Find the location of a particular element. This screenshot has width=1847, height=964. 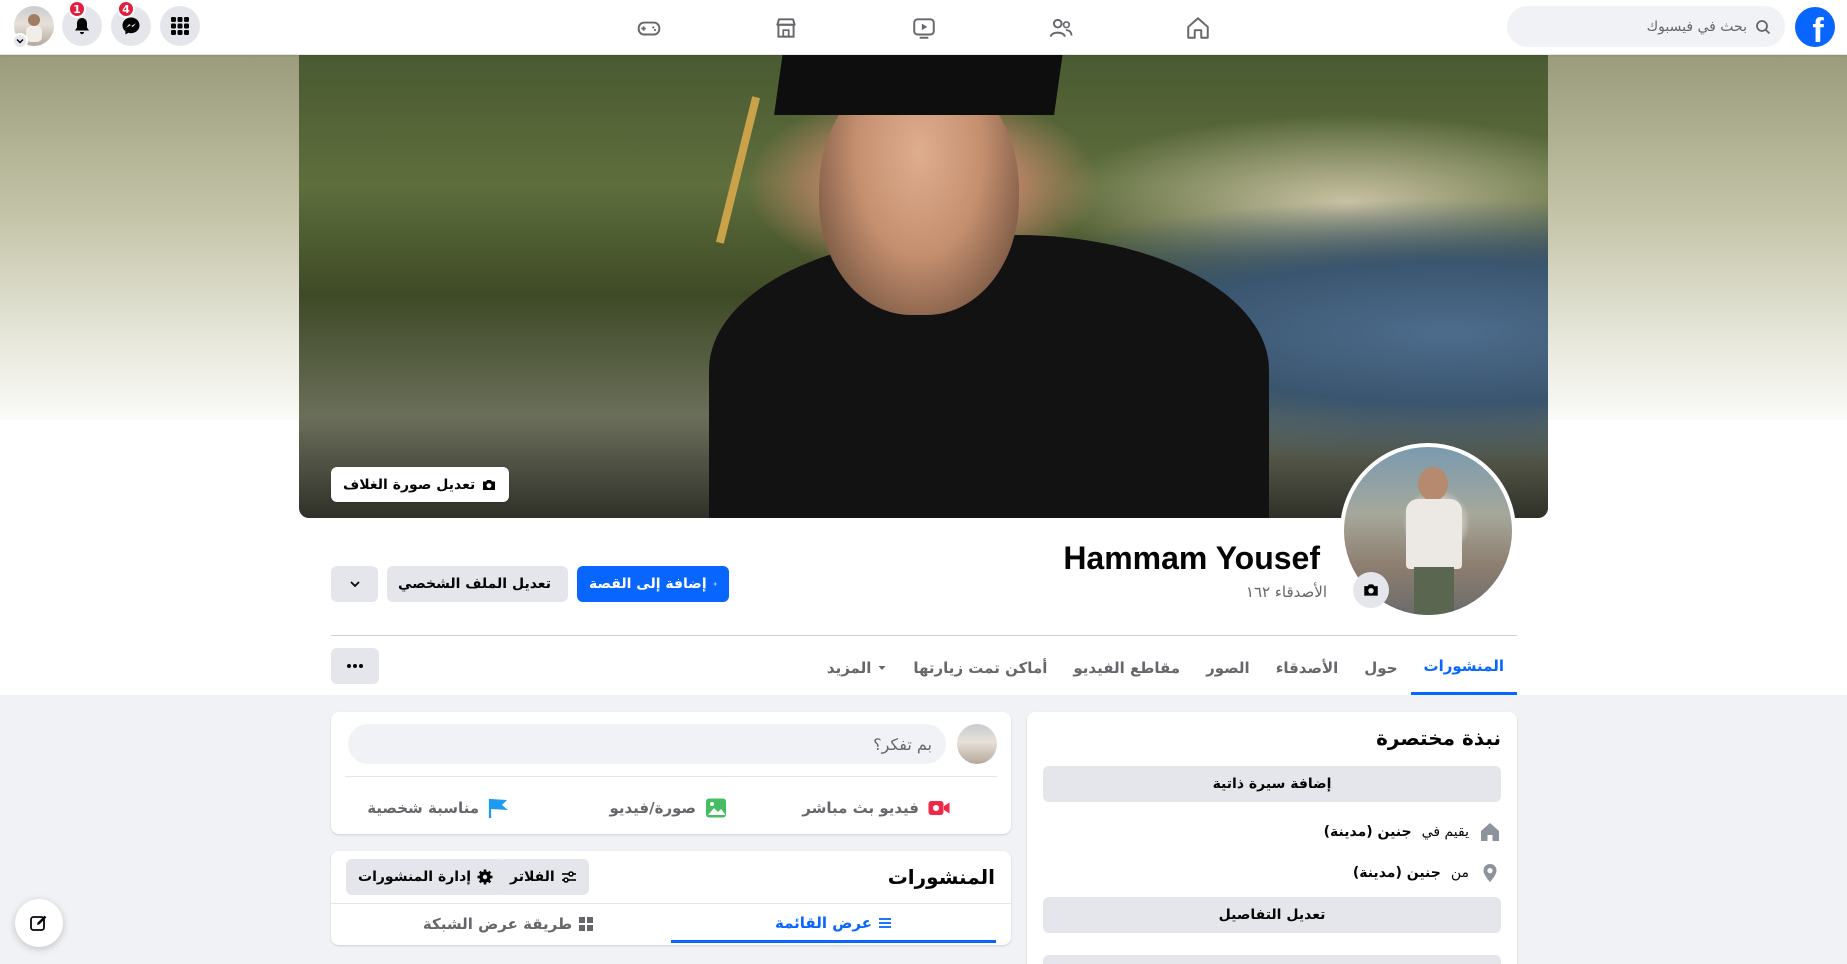

flag-icon is located at coordinates (498, 808).